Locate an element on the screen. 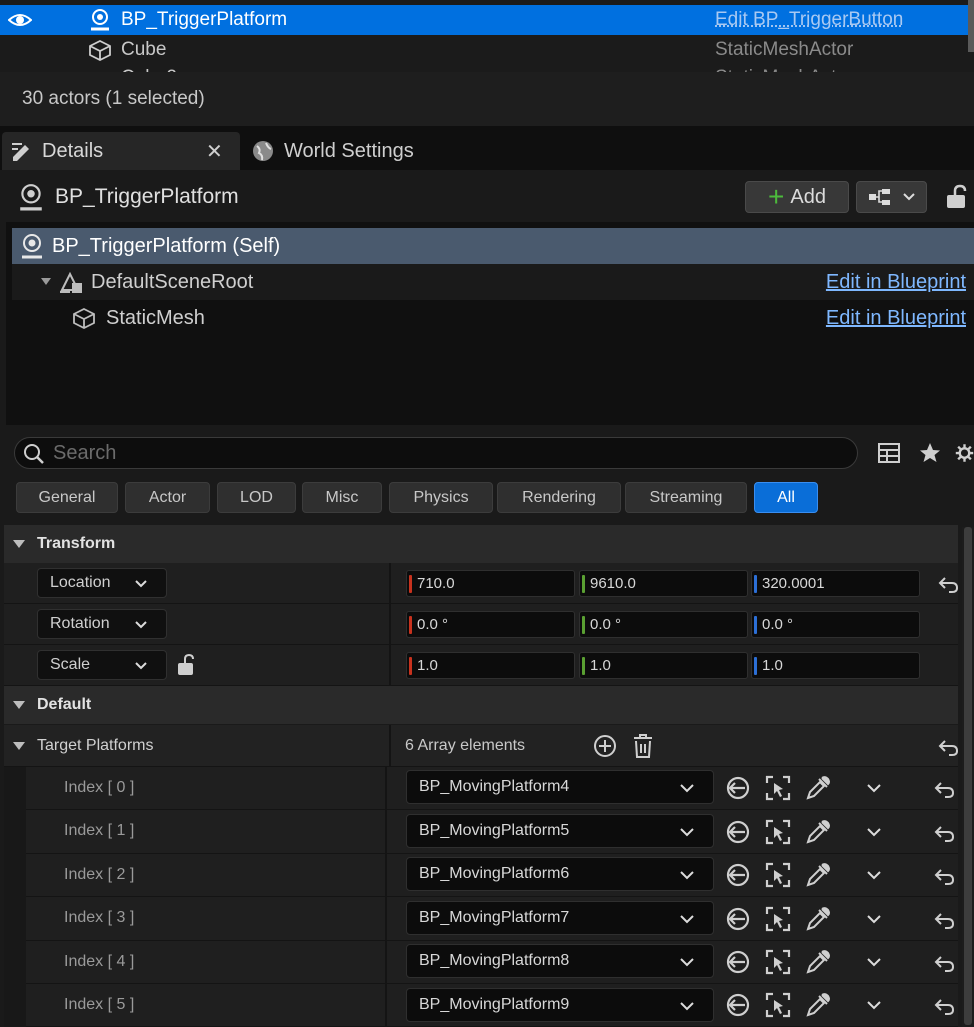  scale-z-field: 1.0 is located at coordinates (835, 665).